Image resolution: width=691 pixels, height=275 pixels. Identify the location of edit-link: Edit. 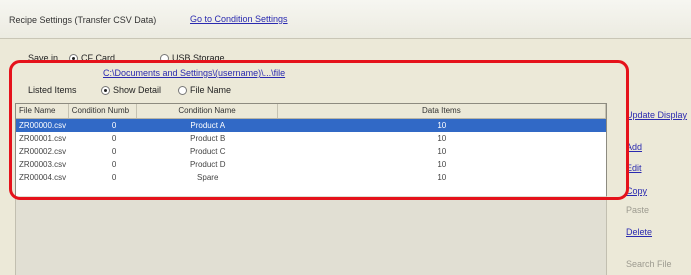
(634, 168).